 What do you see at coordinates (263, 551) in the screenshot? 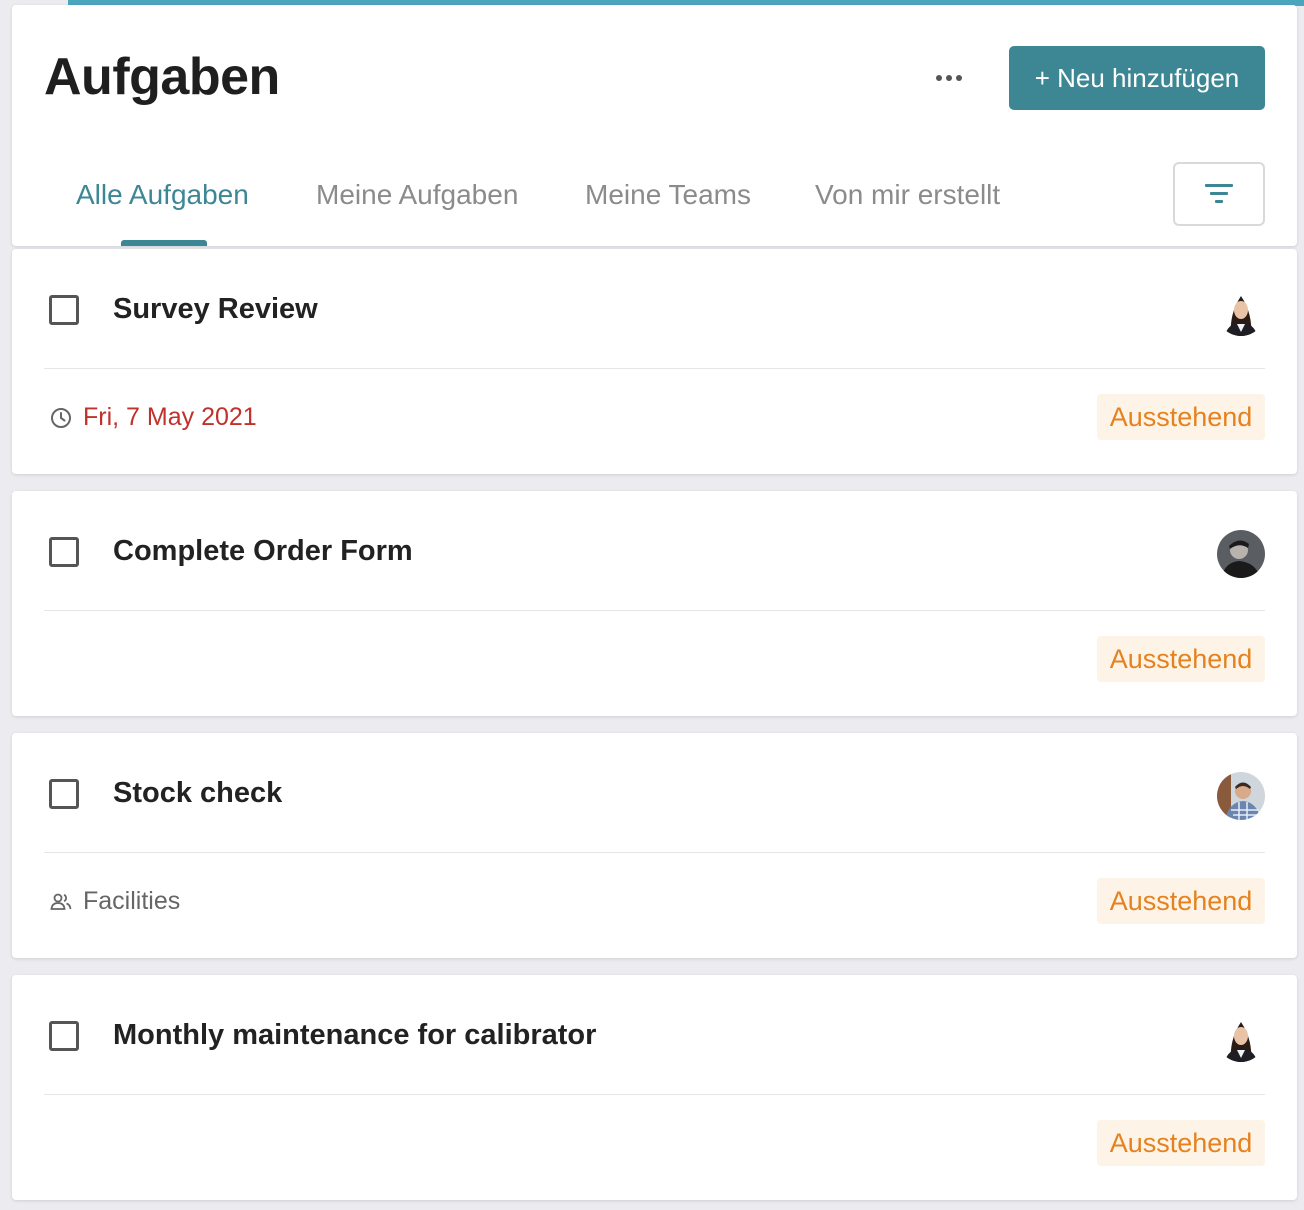
I see `task-title: Complete Order Form` at bounding box center [263, 551].